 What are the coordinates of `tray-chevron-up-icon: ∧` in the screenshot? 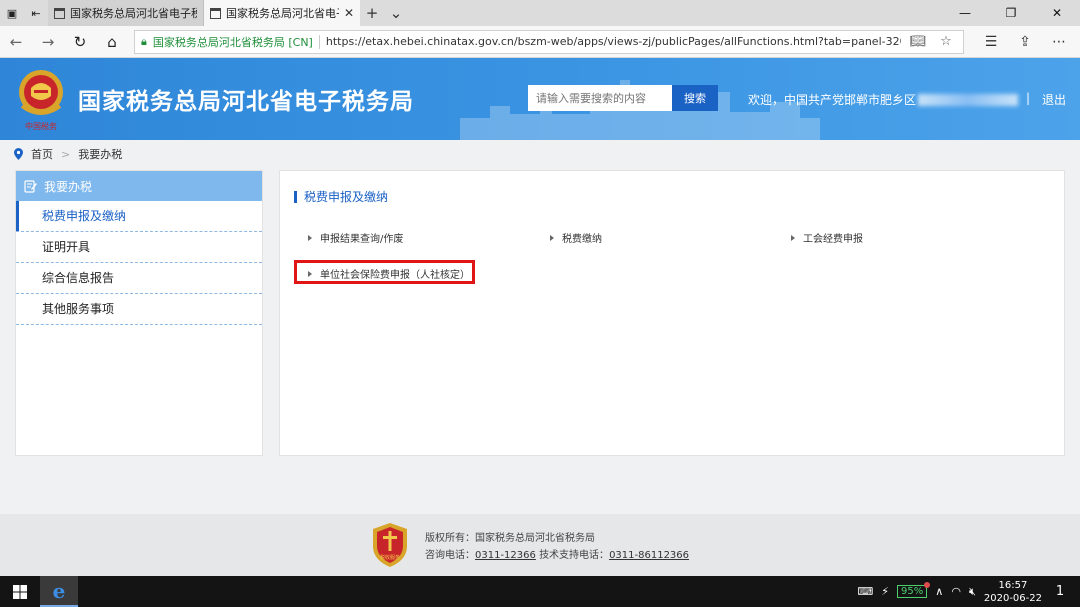 It's located at (939, 591).